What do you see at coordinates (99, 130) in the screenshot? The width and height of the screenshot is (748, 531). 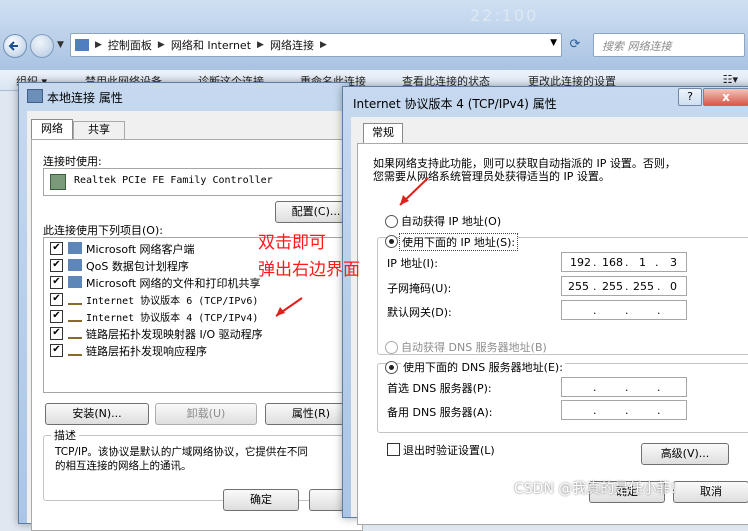 I see `tab-sharing: 共享` at bounding box center [99, 130].